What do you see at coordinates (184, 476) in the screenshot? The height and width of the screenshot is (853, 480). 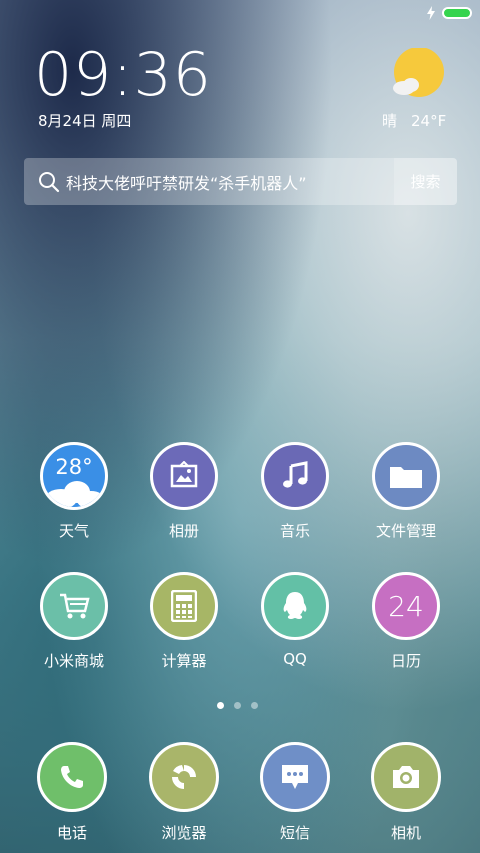 I see `gallery-icon` at bounding box center [184, 476].